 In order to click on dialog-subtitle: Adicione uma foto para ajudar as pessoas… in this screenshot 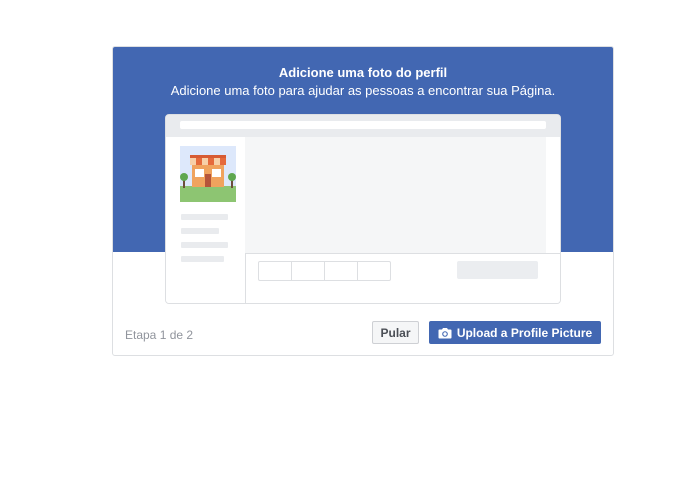, I will do `click(363, 90)`.